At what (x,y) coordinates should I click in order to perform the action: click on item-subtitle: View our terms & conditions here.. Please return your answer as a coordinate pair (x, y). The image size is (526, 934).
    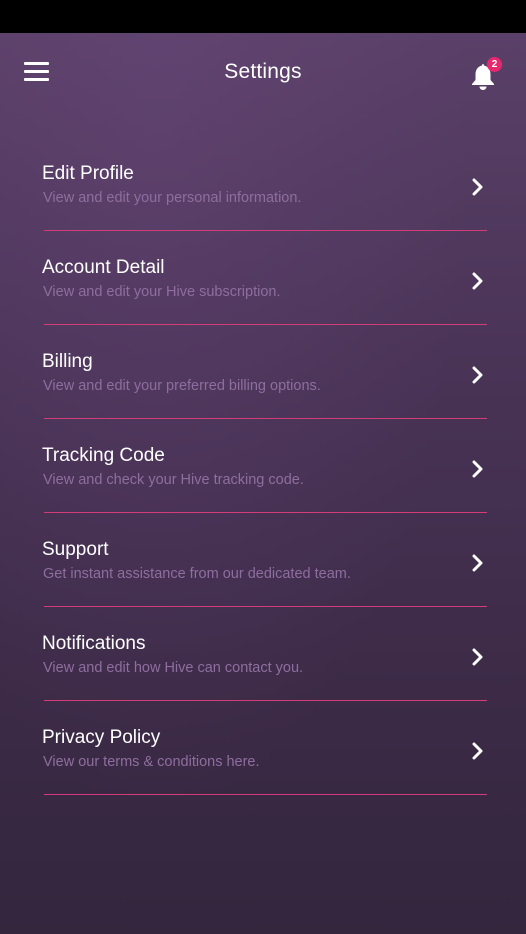
    Looking at the image, I should click on (151, 762).